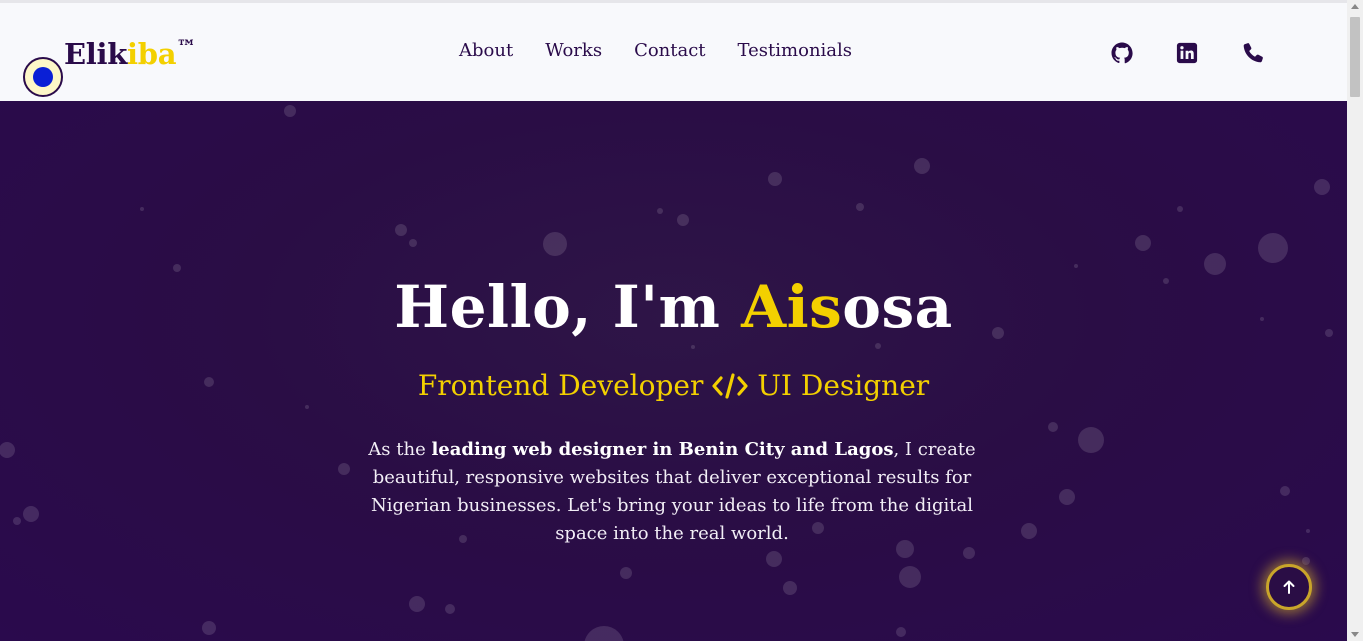 The width and height of the screenshot is (1363, 641). I want to click on github-link, so click(1122, 53).